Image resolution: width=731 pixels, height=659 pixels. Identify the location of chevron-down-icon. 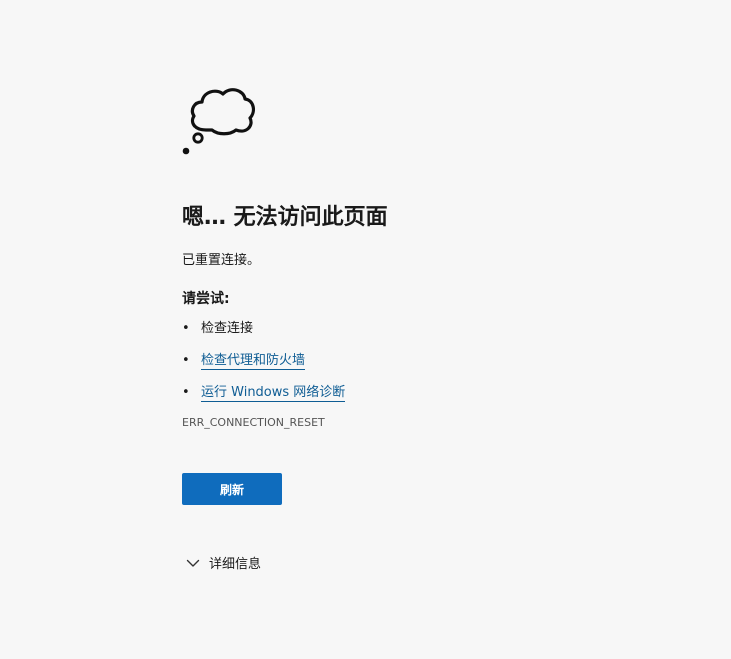
(193, 563).